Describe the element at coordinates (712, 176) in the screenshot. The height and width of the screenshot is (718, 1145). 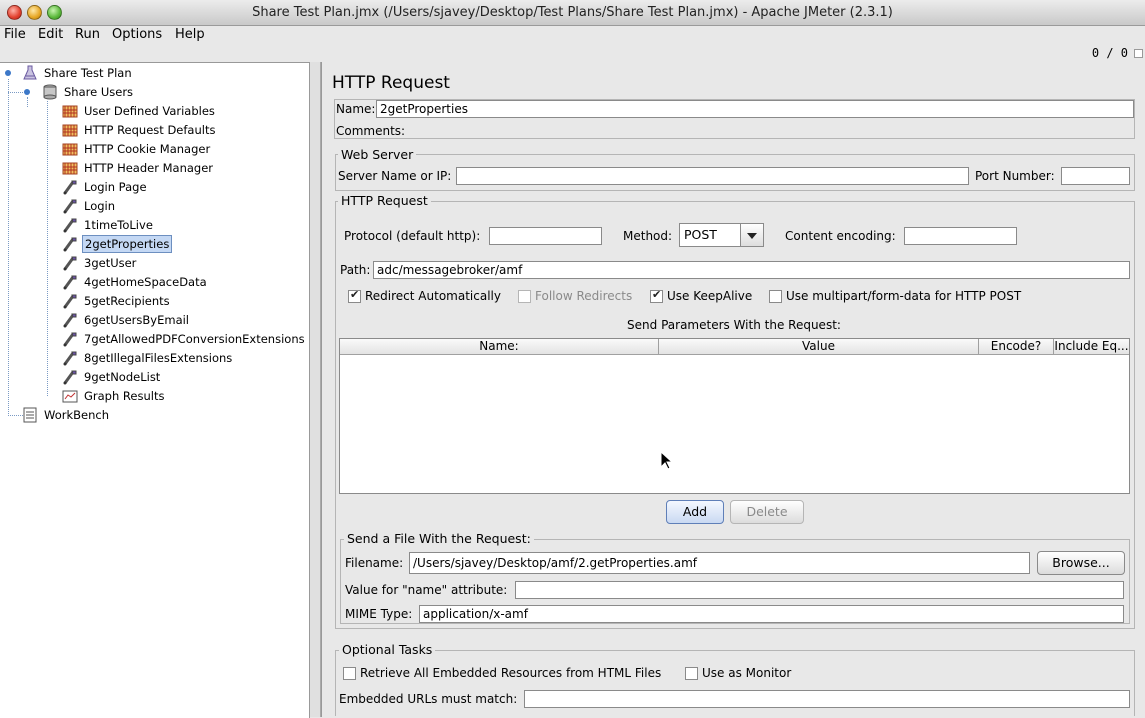
I see `server-field` at that location.